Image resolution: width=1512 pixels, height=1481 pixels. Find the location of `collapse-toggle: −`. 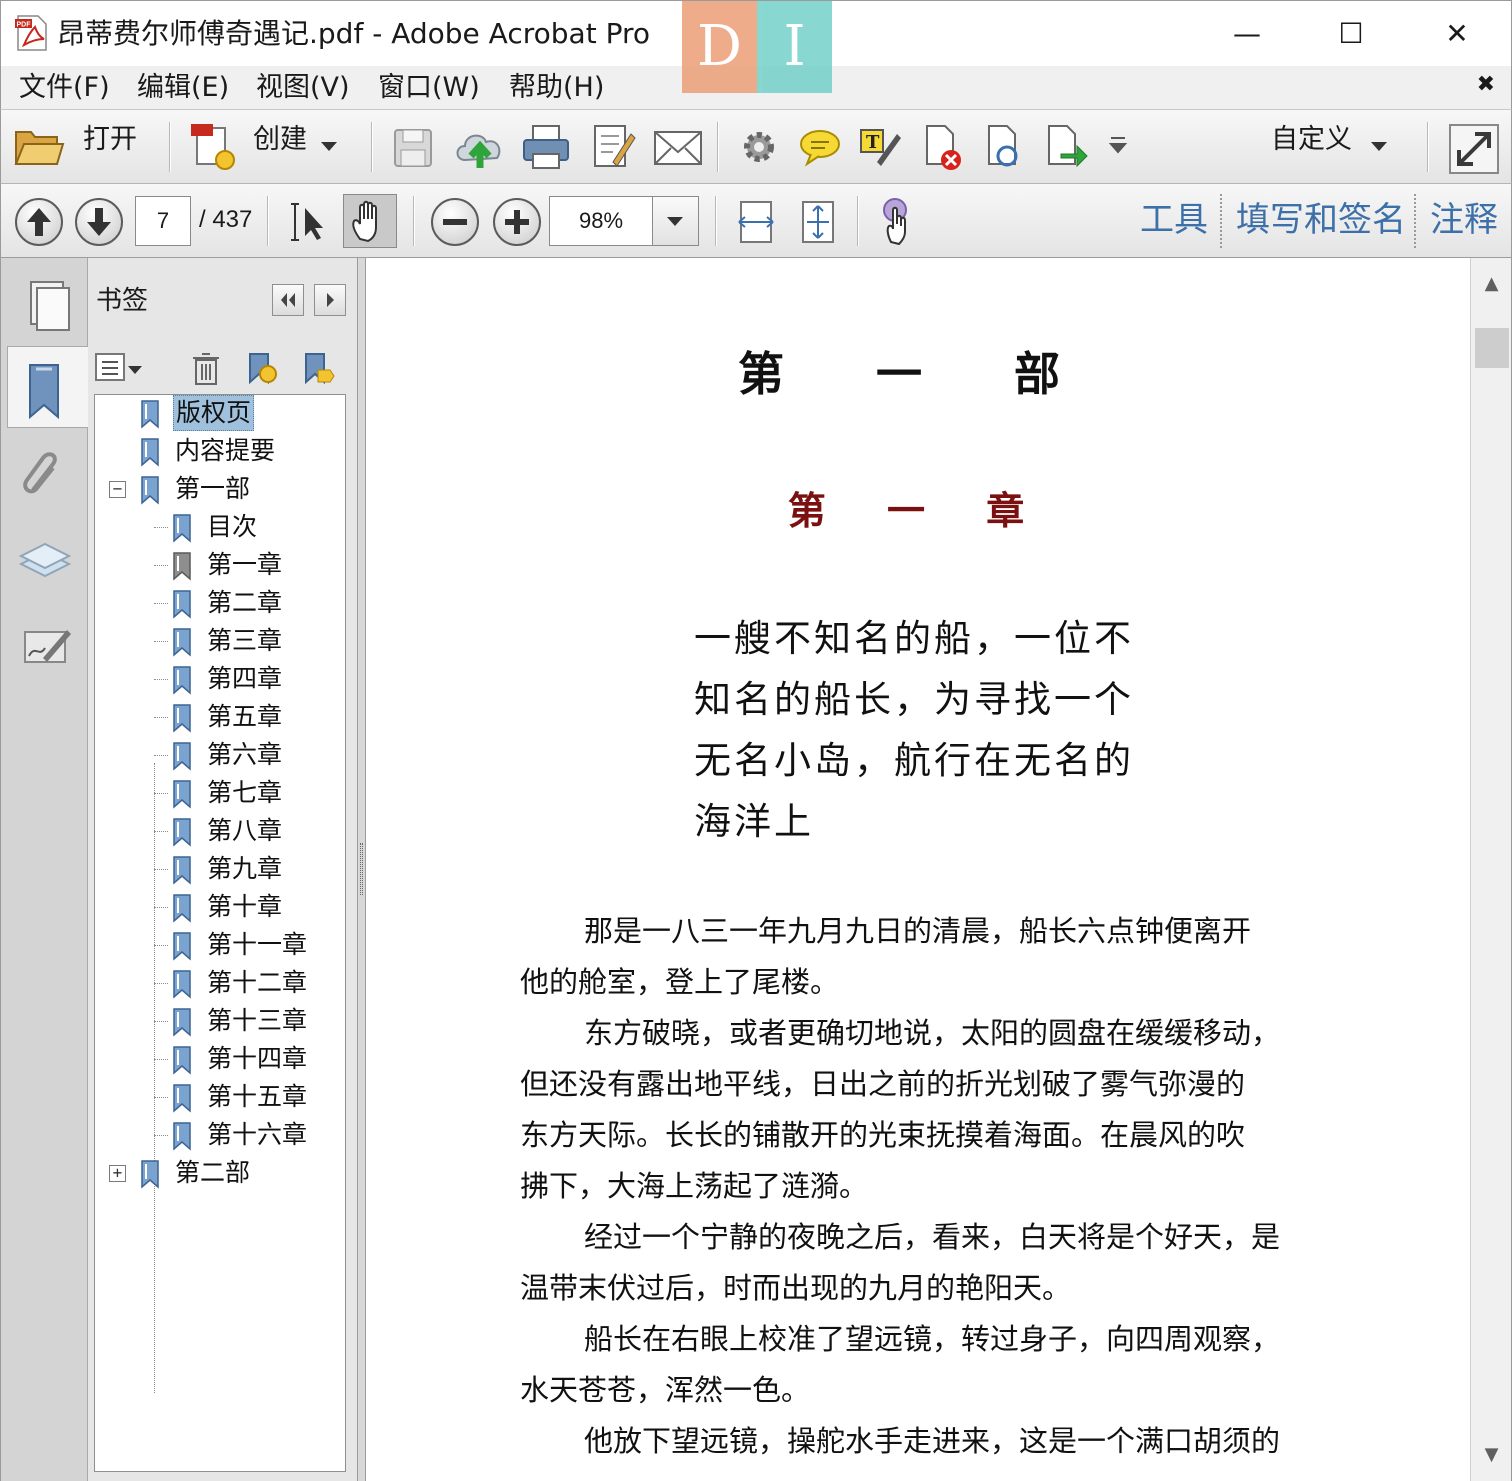

collapse-toggle: − is located at coordinates (117, 489).